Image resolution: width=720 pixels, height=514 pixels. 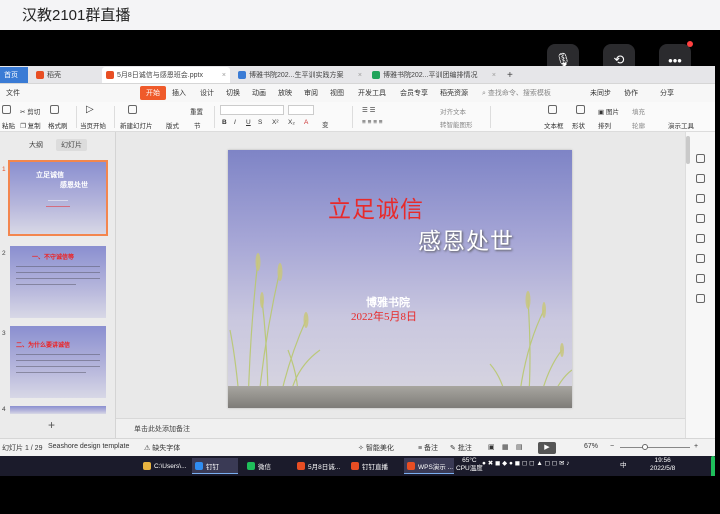 I want to click on slide-thumb-2: 一、不守诚信等, so click(x=58, y=282).